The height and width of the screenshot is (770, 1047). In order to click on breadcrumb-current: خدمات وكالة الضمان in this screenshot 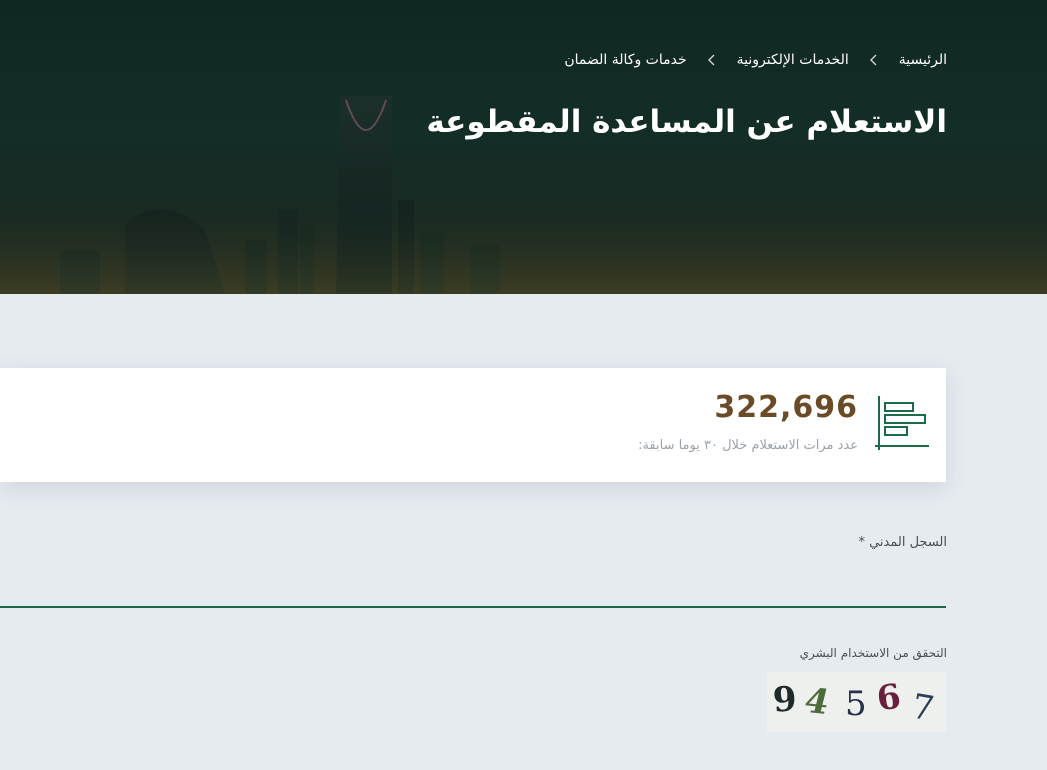, I will do `click(625, 60)`.